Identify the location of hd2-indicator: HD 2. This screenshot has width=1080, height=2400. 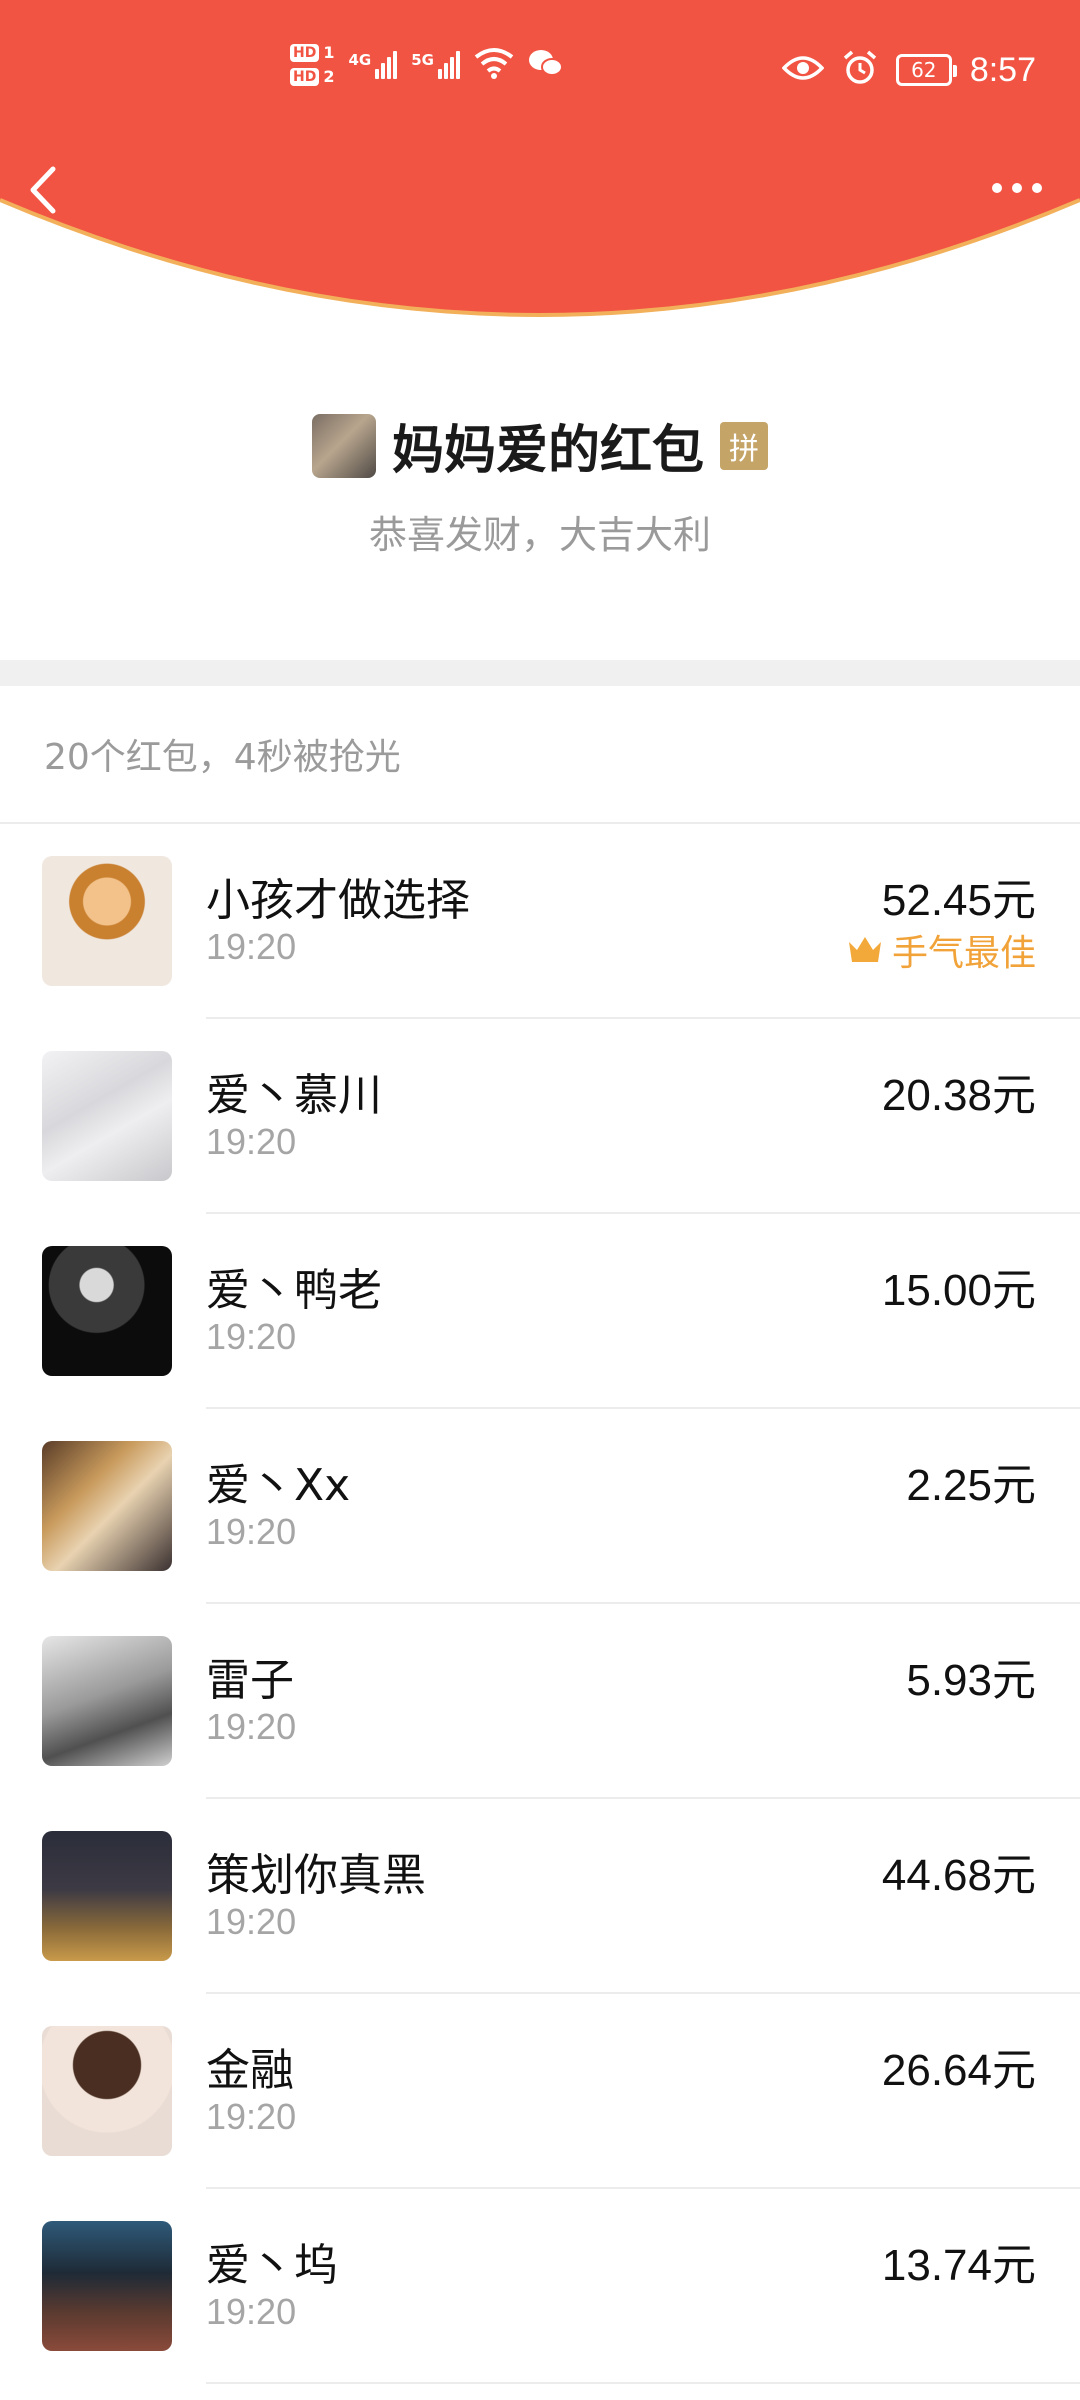
(312, 77).